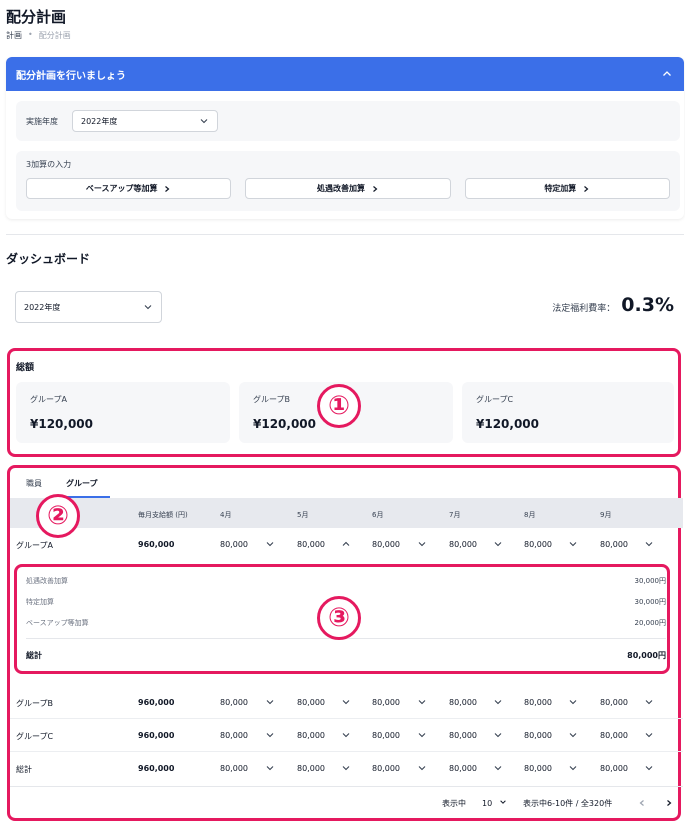 The image size is (685, 827). Describe the element at coordinates (49, 164) in the screenshot. I see `additions-input-label: 3加算の入力` at that location.